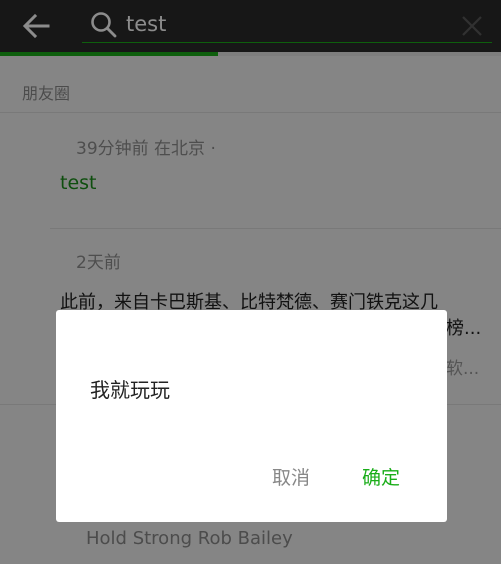  Describe the element at coordinates (291, 478) in the screenshot. I see `cancel-button: 取消` at that location.